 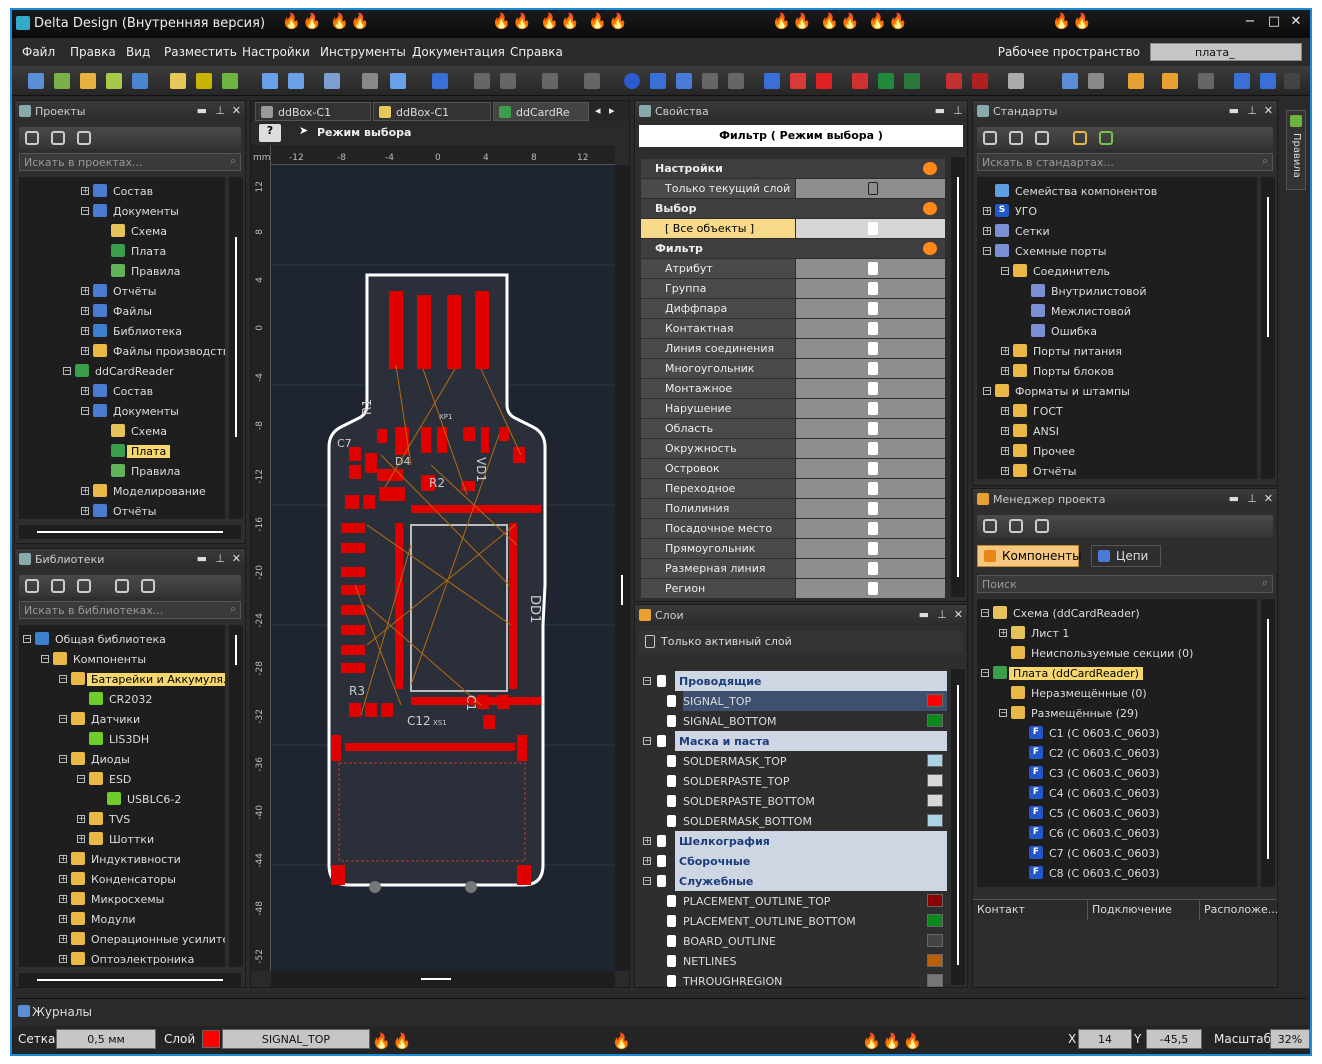 I want to click on via-icon, so click(x=684, y=81).